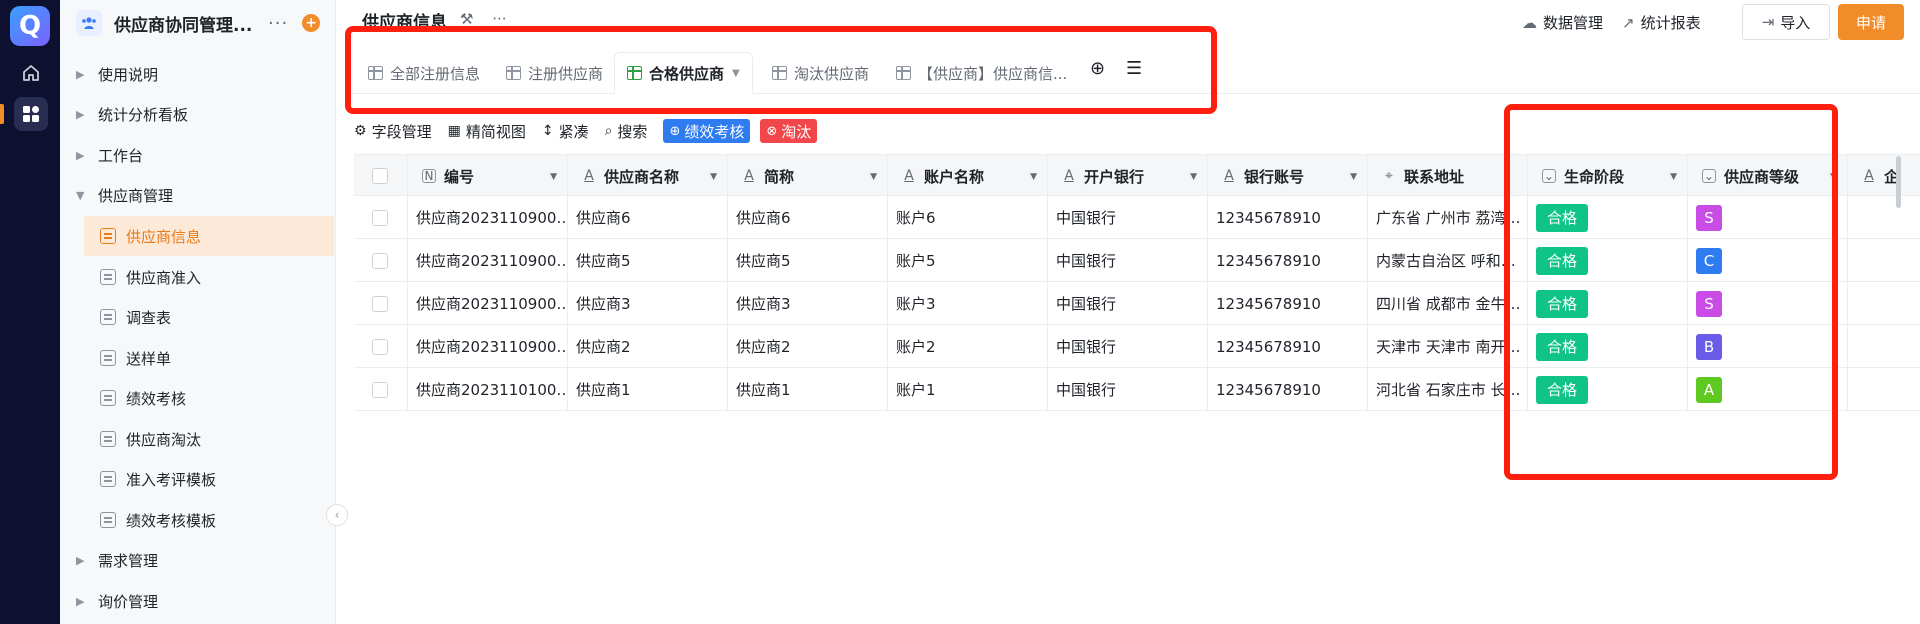  Describe the element at coordinates (209, 317) in the screenshot. I see `sidebar-subitem-survey: 调查表` at that location.